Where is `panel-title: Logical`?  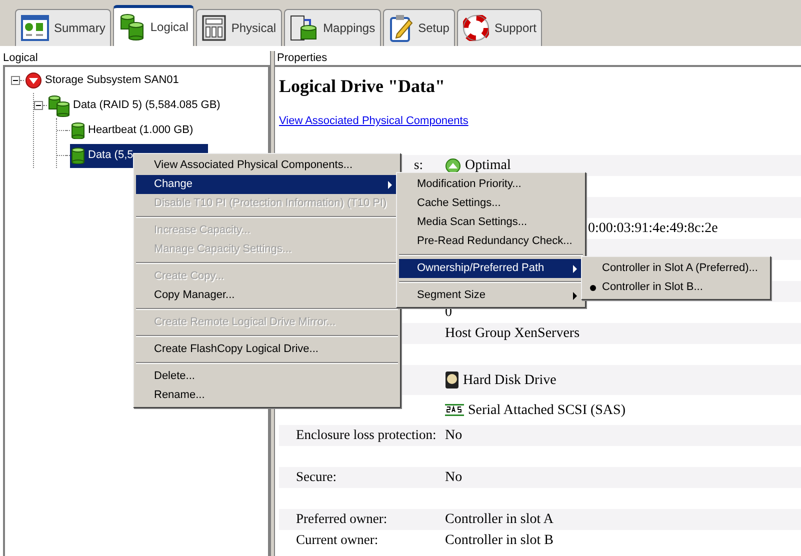
panel-title: Logical is located at coordinates (21, 58).